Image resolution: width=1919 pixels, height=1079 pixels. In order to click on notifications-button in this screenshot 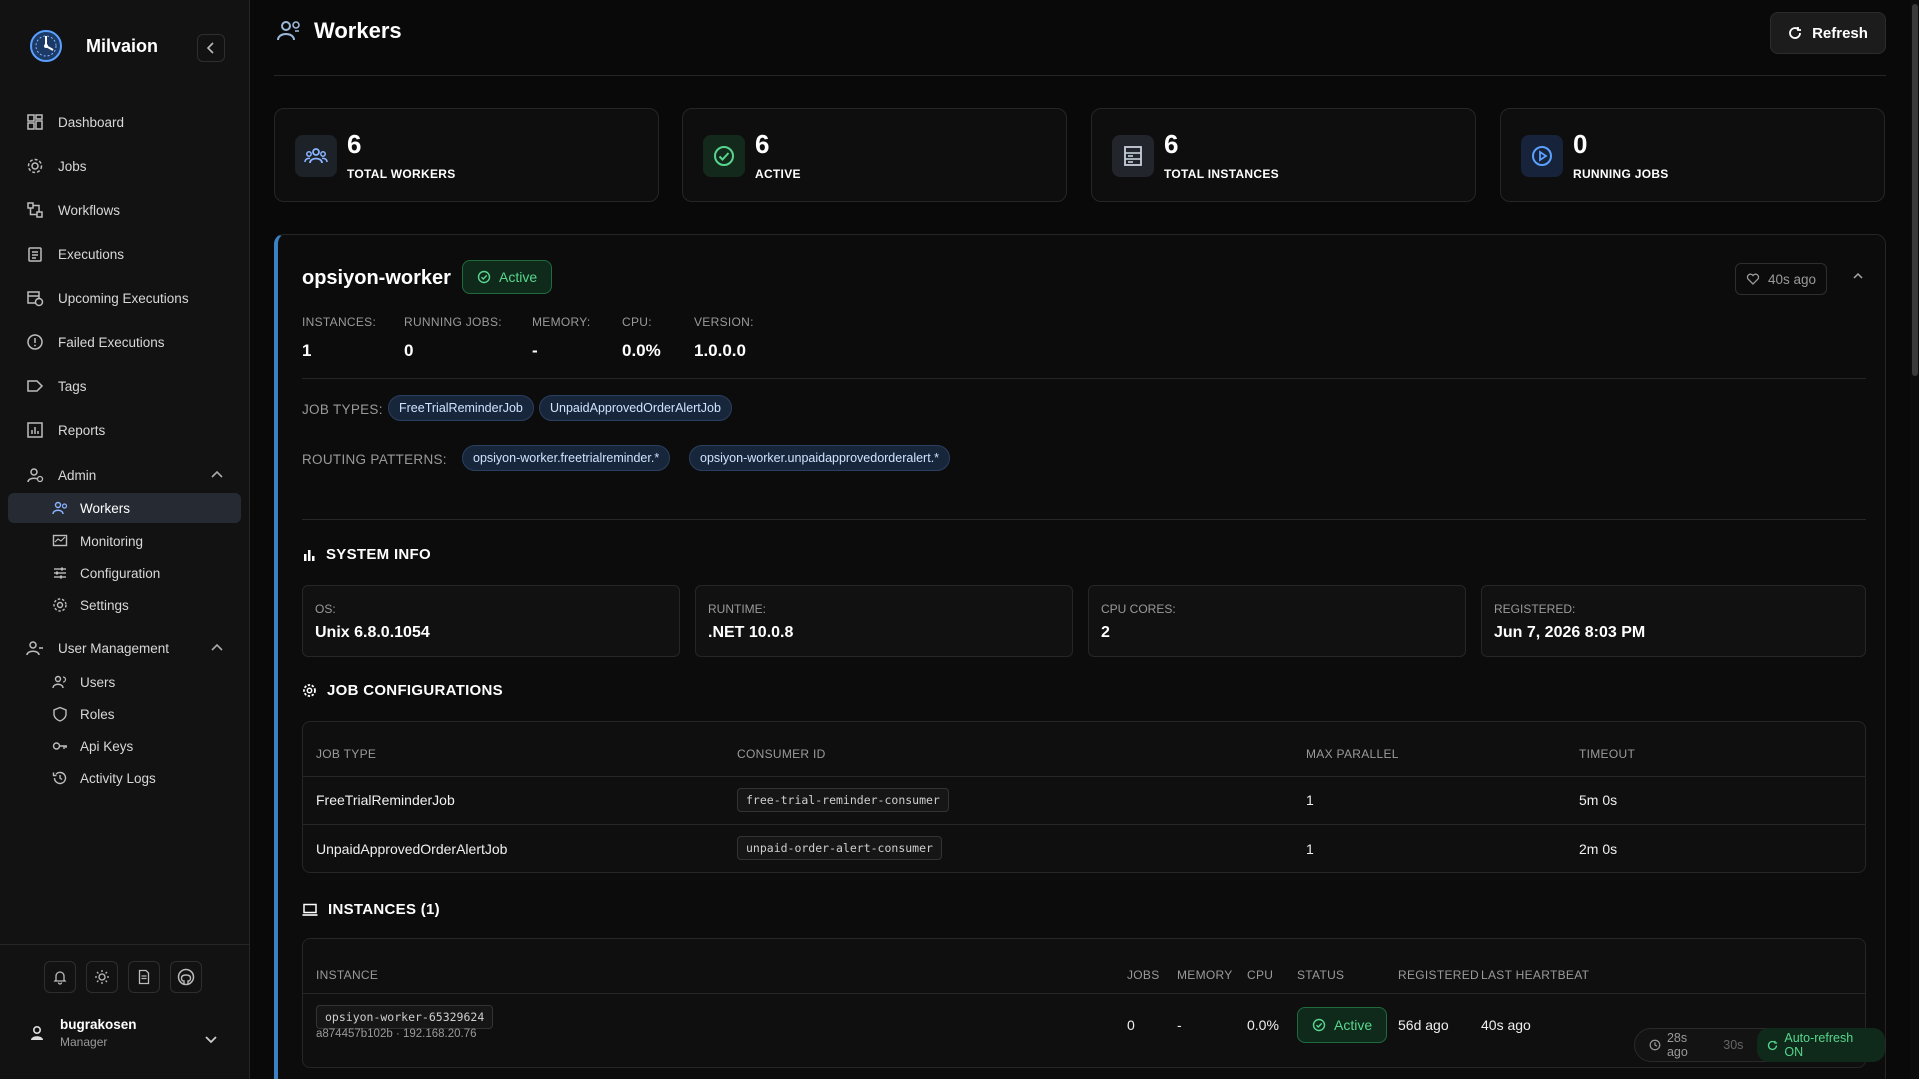, I will do `click(60, 977)`.